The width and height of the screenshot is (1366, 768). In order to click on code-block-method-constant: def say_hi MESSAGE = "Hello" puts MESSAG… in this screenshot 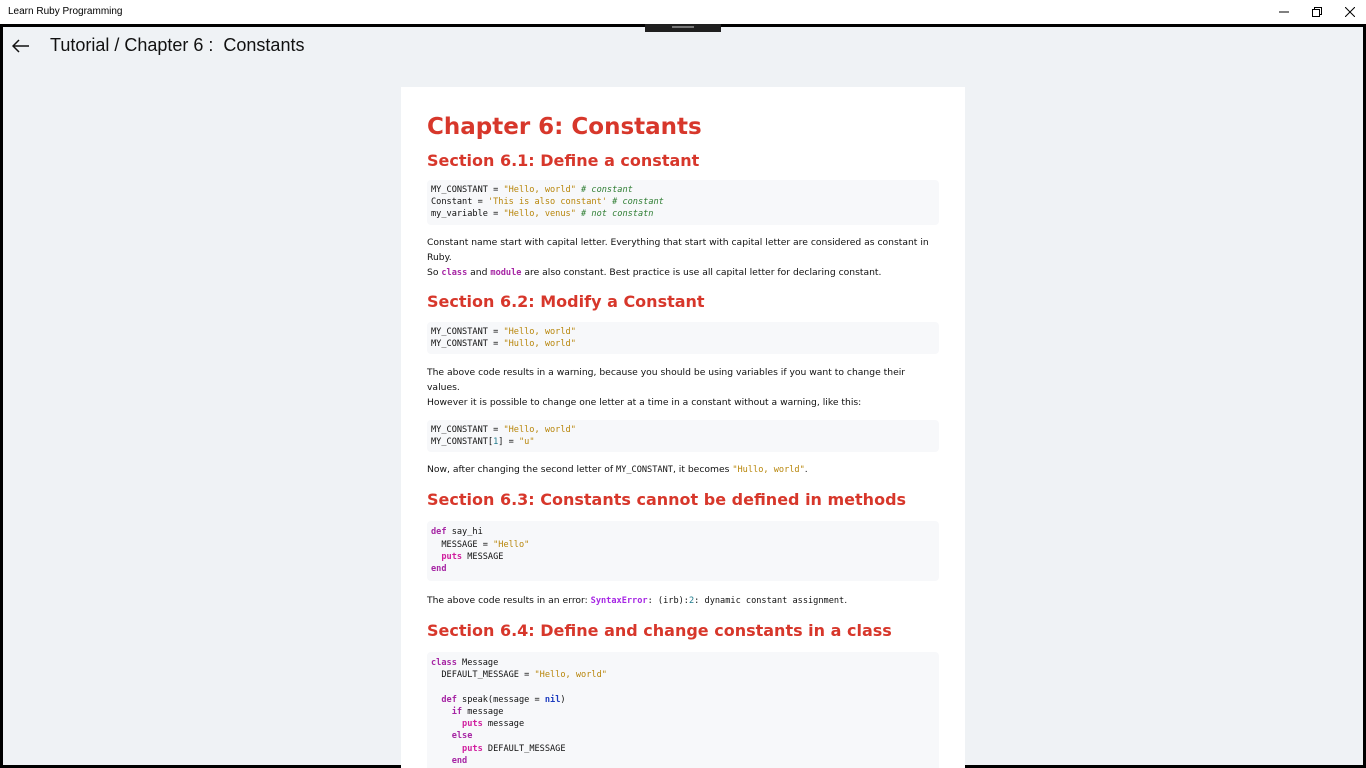, I will do `click(683, 551)`.